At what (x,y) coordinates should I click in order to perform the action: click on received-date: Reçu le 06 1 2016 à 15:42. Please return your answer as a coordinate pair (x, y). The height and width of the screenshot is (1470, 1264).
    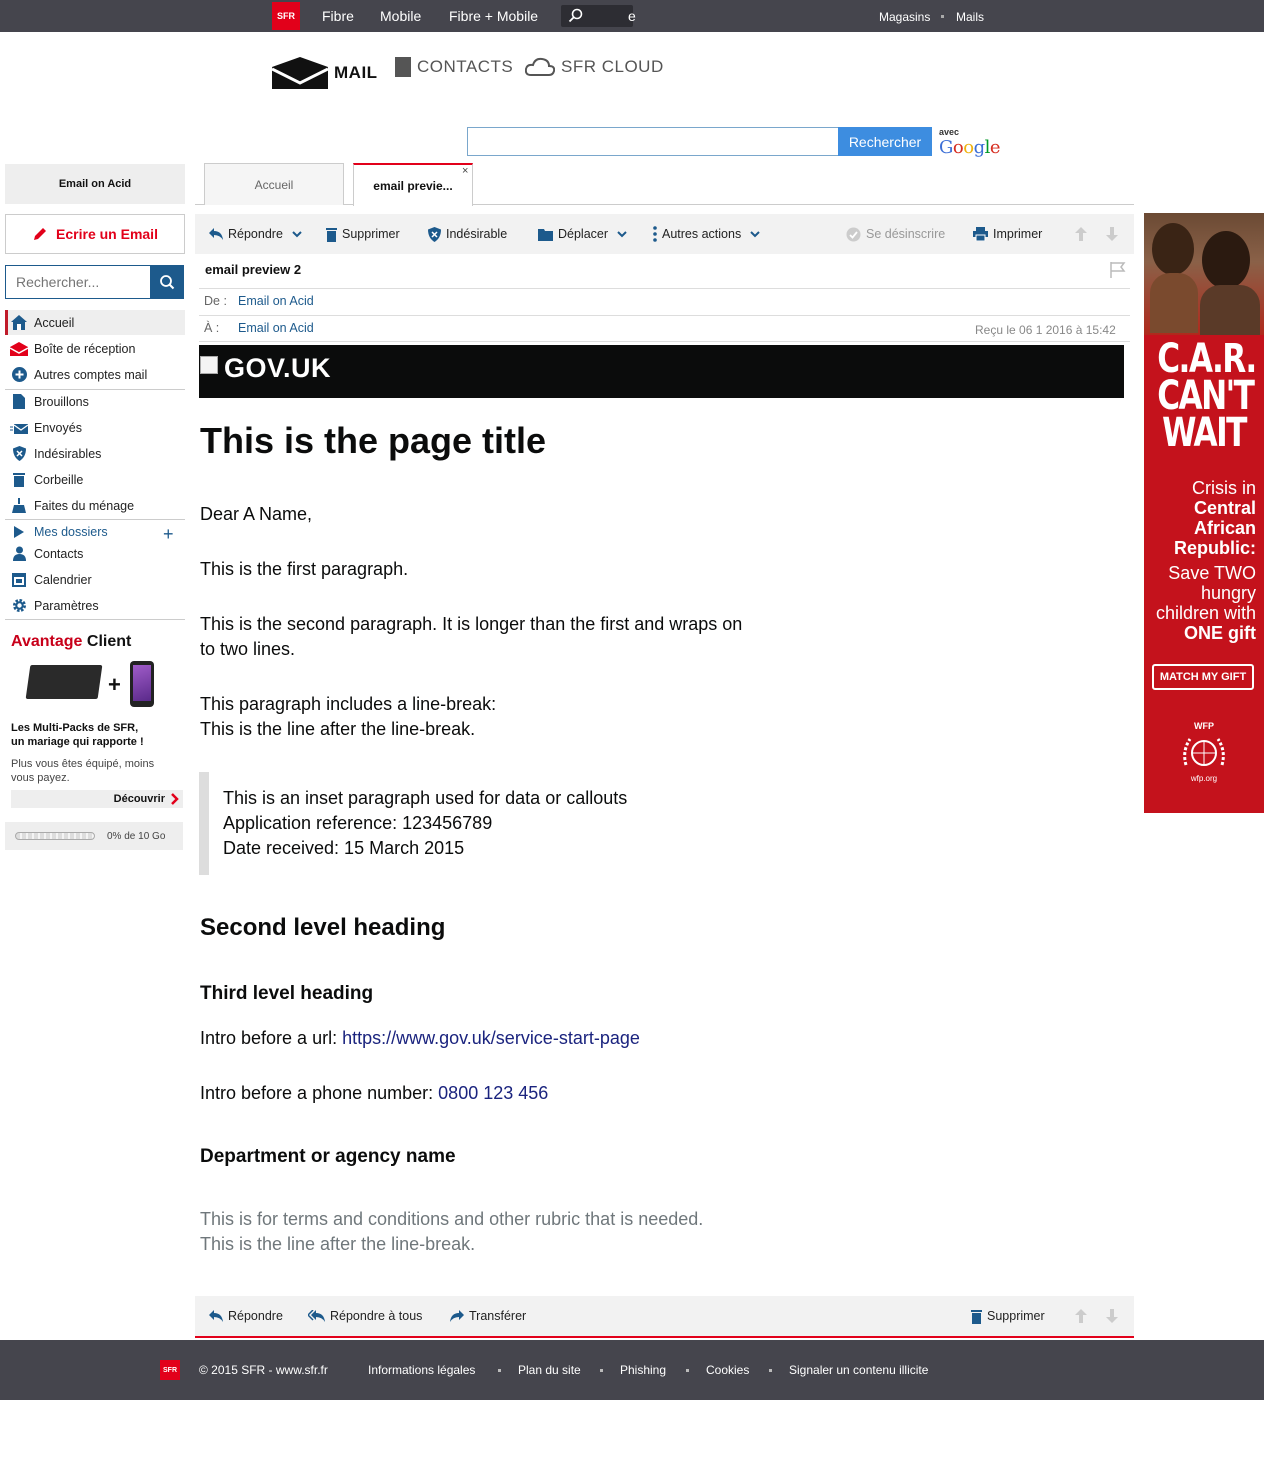
    Looking at the image, I should click on (1045, 330).